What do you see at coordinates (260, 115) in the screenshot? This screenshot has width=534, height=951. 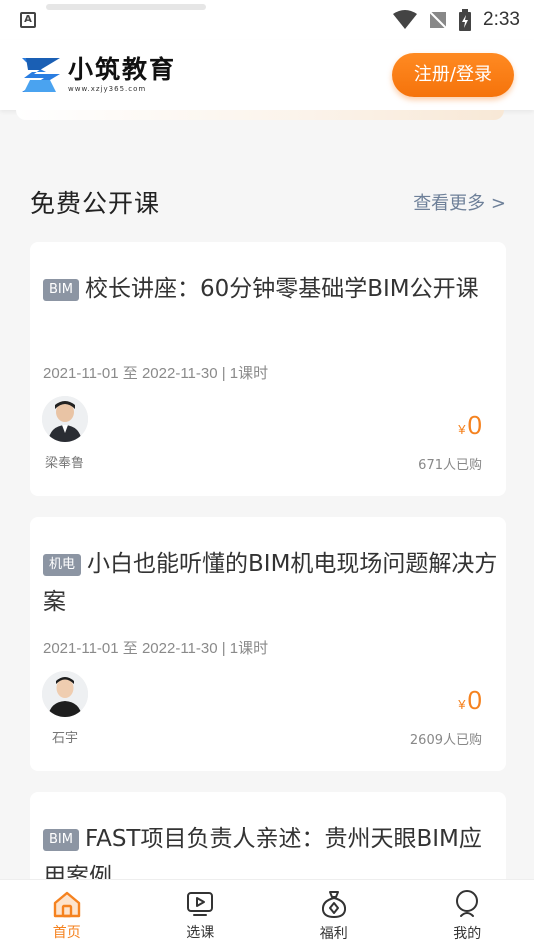 I see `banner-bottom-edge` at bounding box center [260, 115].